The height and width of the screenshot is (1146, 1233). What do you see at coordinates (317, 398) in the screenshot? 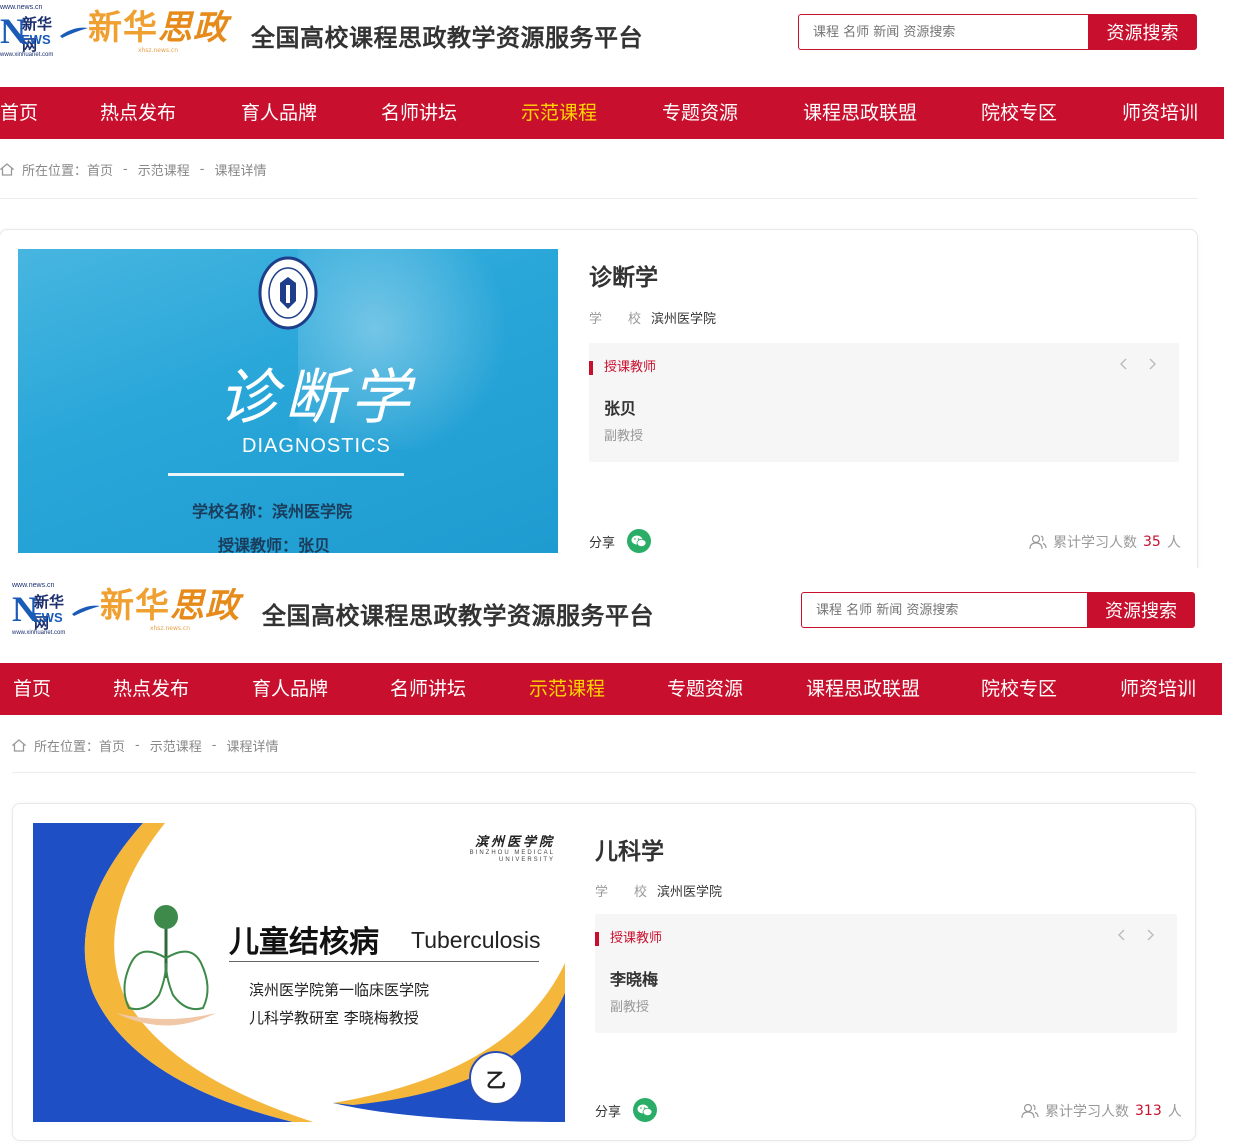
I see `cover-title: 诊断学` at bounding box center [317, 398].